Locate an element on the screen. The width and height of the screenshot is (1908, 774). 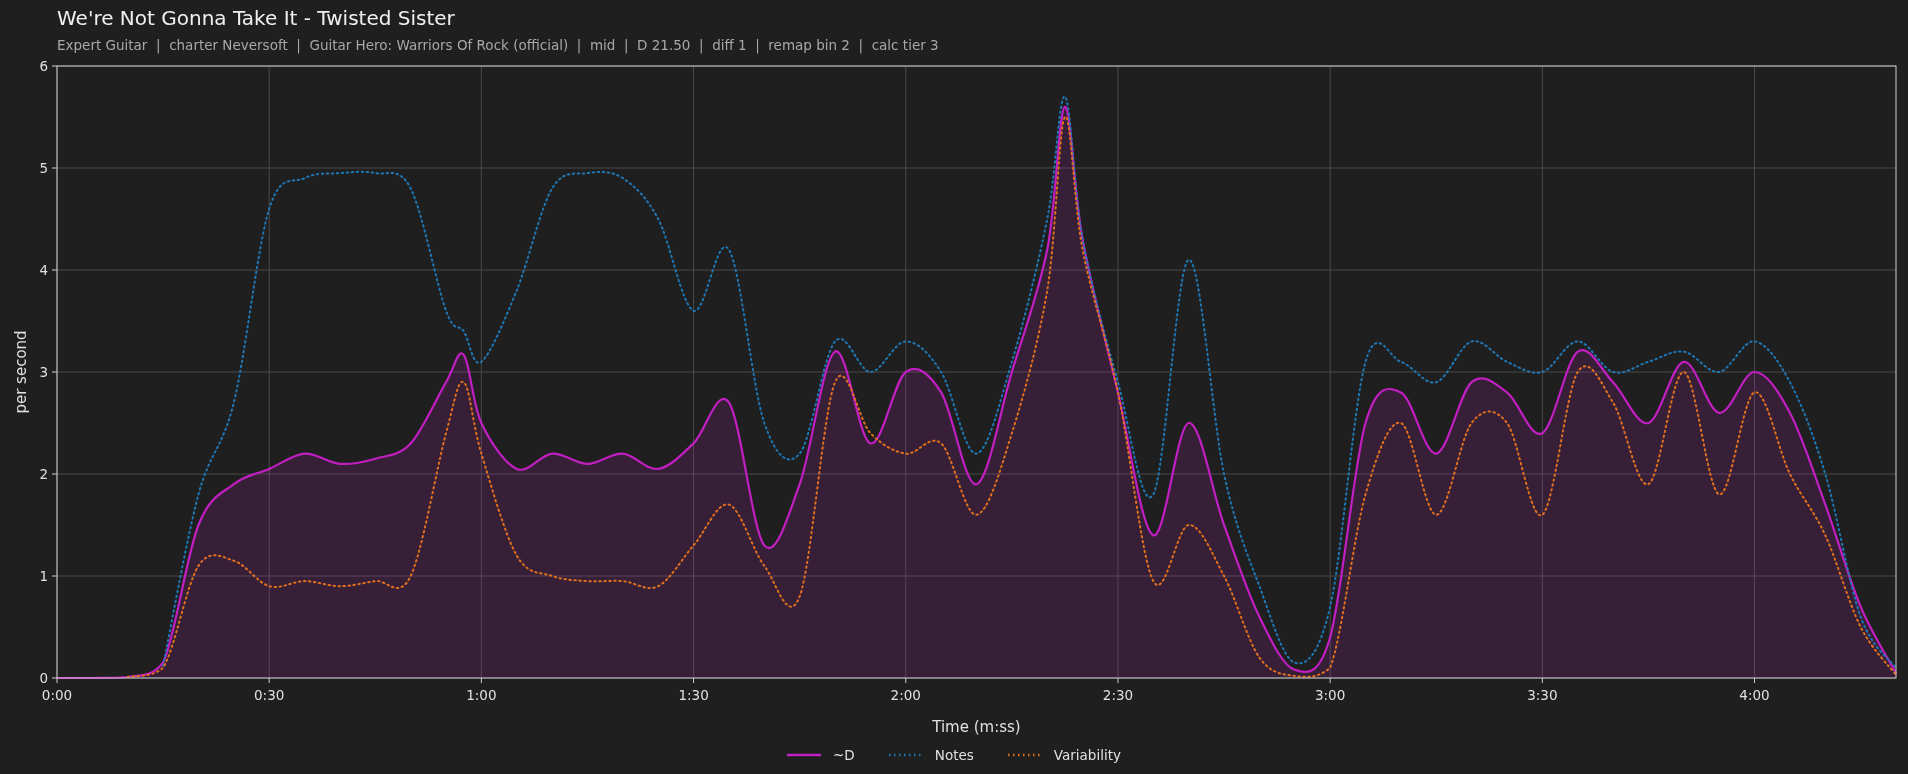
axis-title: Time (m:ss) is located at coordinates (976, 727).